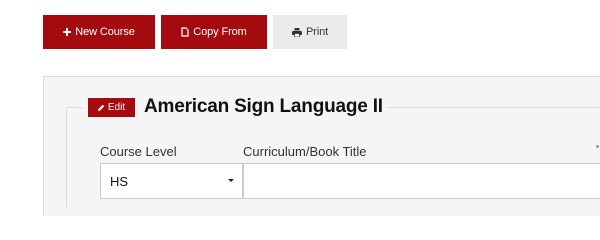  What do you see at coordinates (185, 32) in the screenshot?
I see `copy-icon` at bounding box center [185, 32].